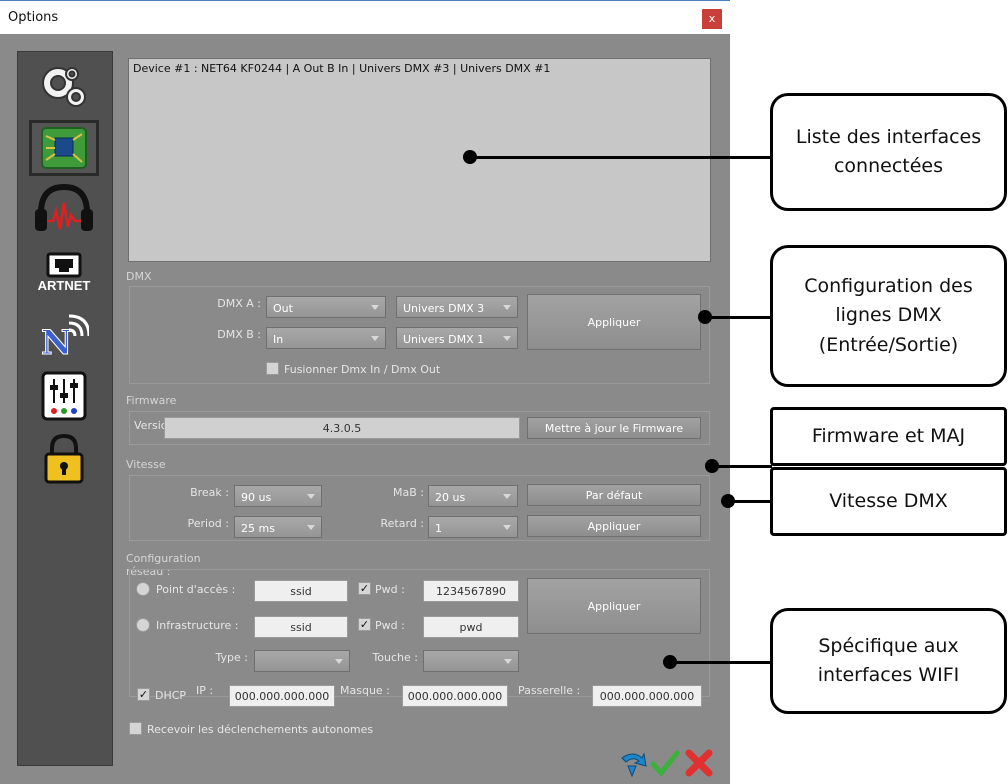  I want to click on sidebar-item-artnet: ARTNET, so click(64, 272).